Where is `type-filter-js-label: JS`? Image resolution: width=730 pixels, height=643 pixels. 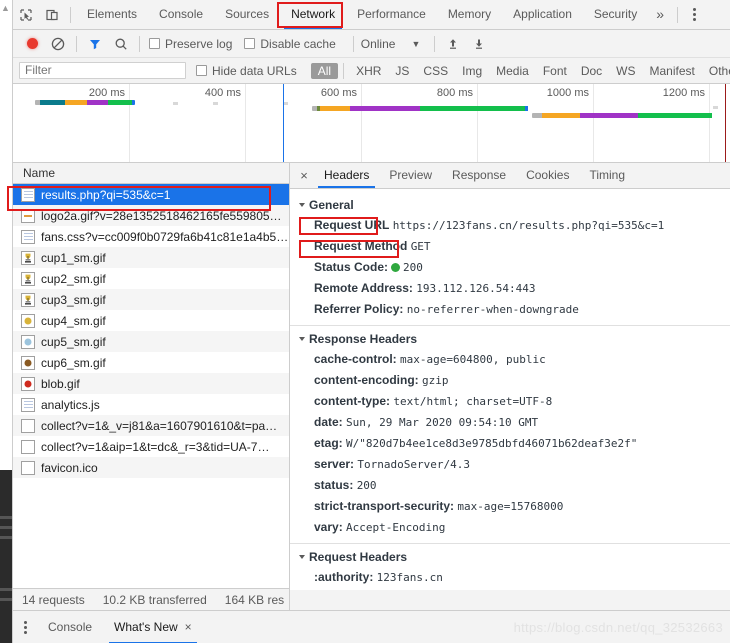 type-filter-js-label: JS is located at coordinates (402, 70).